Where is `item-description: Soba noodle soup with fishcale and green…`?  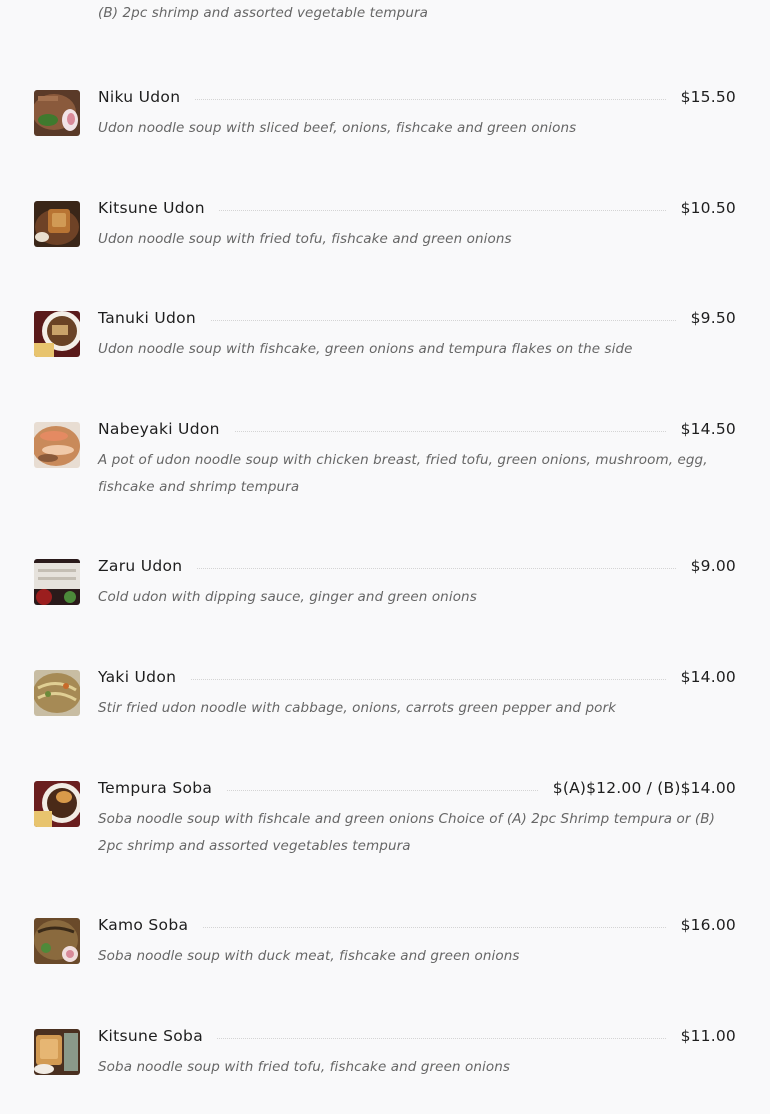 item-description: Soba noodle soup with fishcale and green… is located at coordinates (406, 832).